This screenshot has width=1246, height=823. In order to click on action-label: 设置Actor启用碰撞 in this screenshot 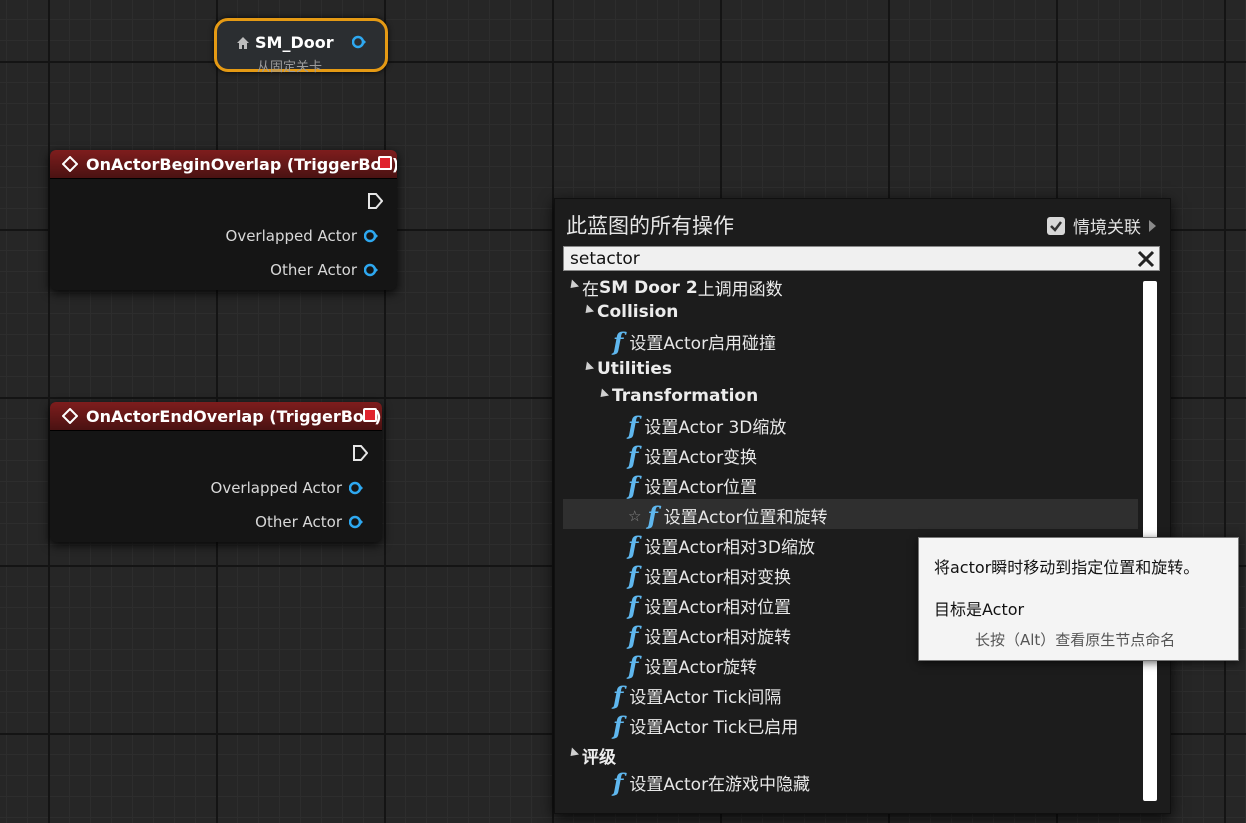, I will do `click(703, 344)`.